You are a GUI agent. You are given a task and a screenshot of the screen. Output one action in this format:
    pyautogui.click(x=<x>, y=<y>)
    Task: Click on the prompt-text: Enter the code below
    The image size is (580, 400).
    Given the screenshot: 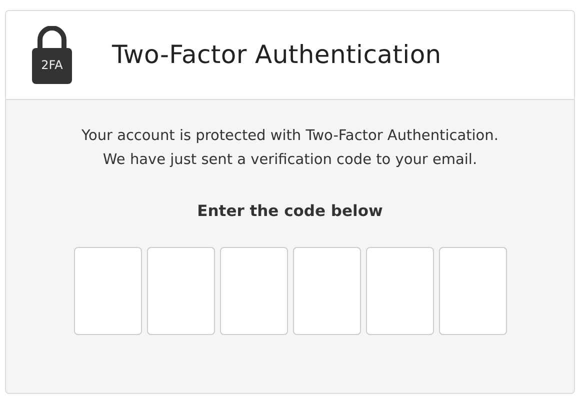 What is the action you would take?
    pyautogui.click(x=290, y=211)
    